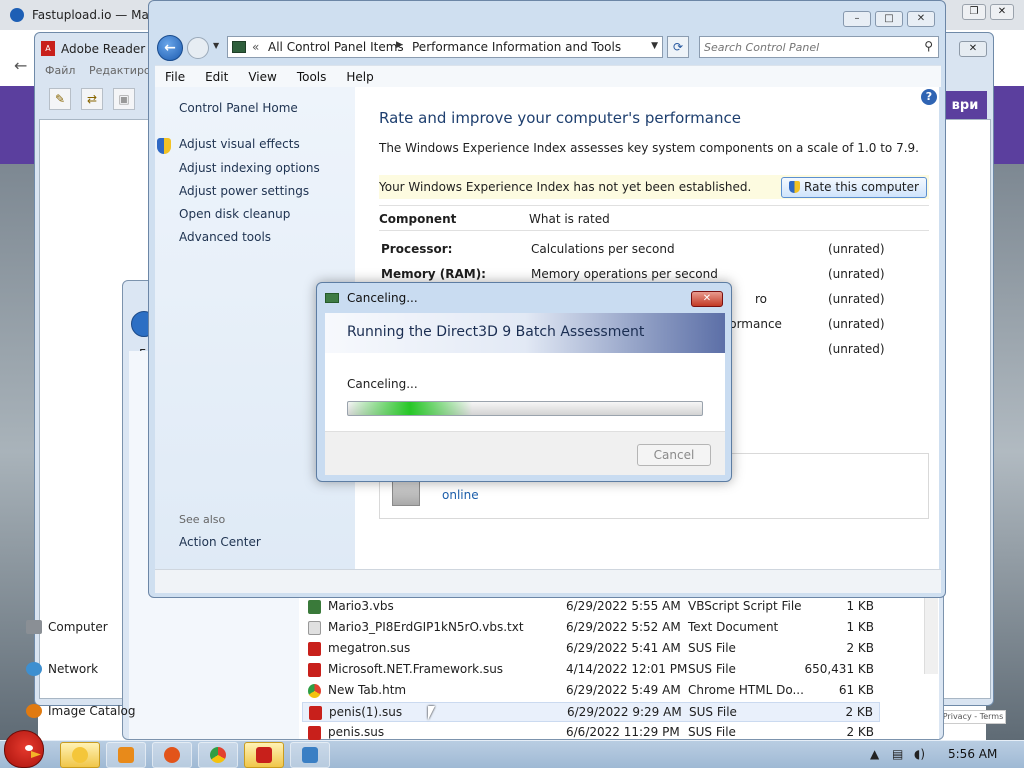 The width and height of the screenshot is (1024, 768). Describe the element at coordinates (496, 332) in the screenshot. I see `dialog-header-text: Running the Direct3D 9 Batch Assessment` at that location.